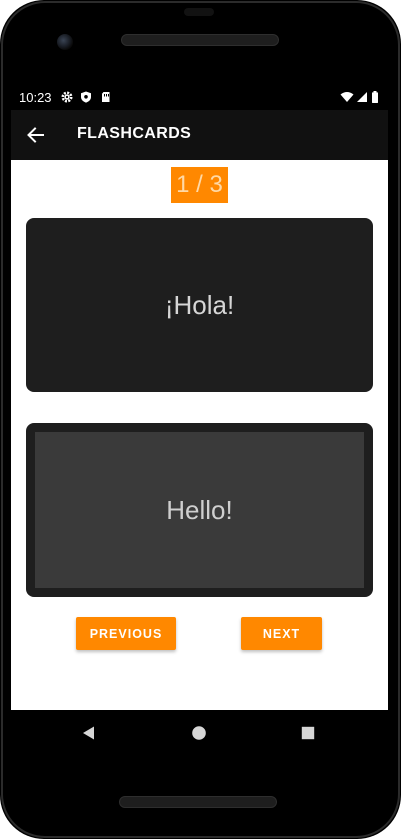 The image size is (401, 839). I want to click on shield-icon, so click(86, 97).